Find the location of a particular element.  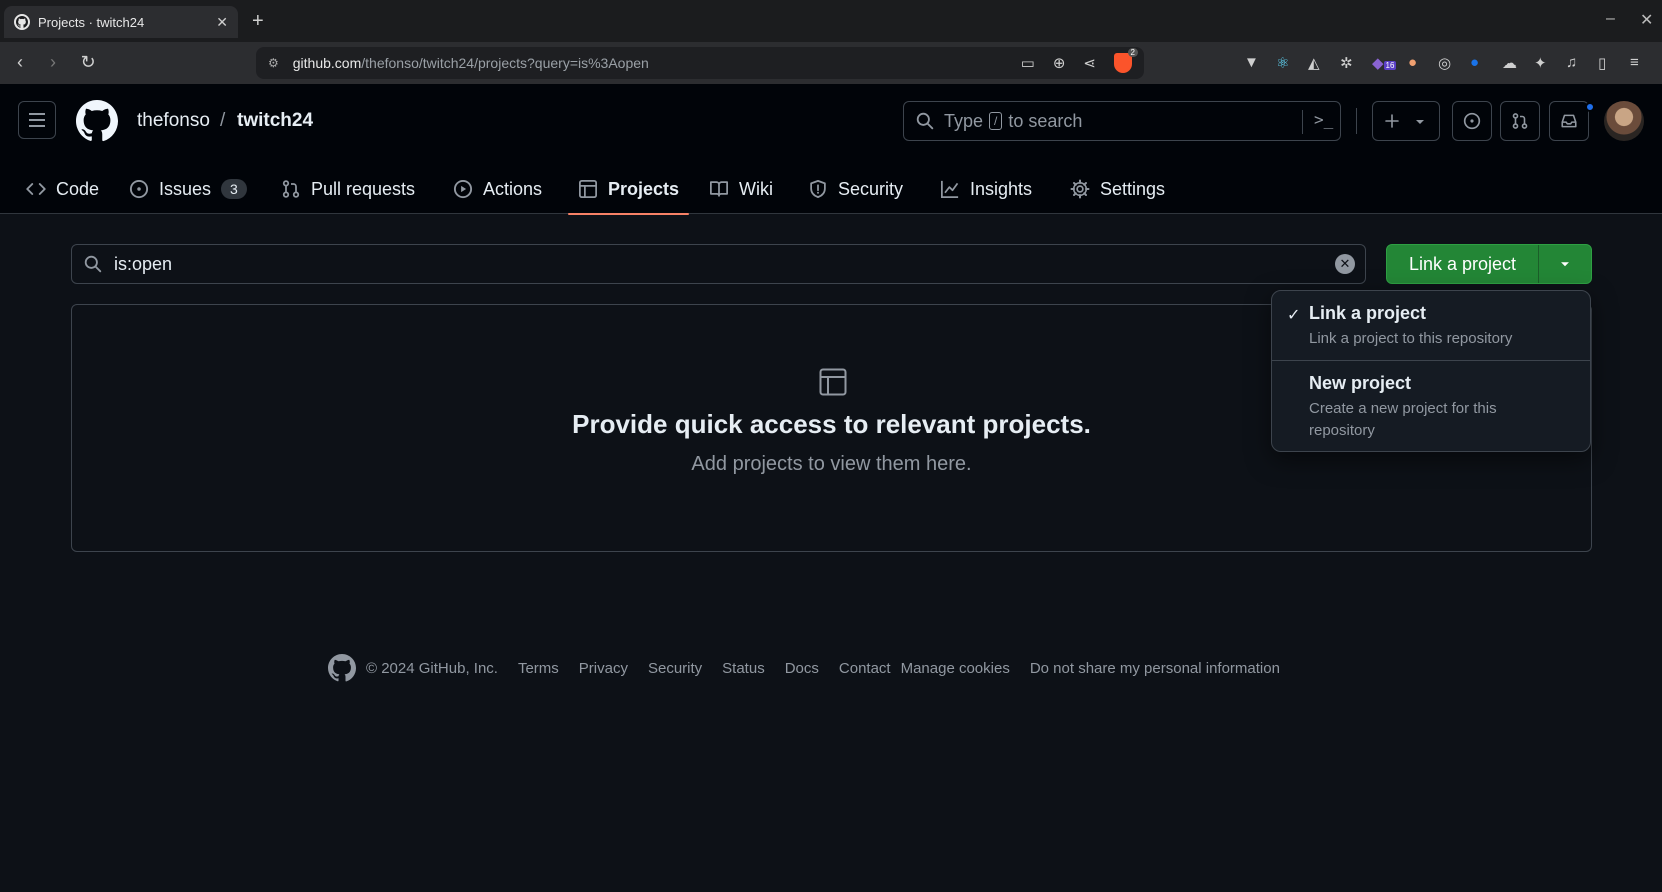

blankslate-text: Add projects to view them here. is located at coordinates (831, 464).